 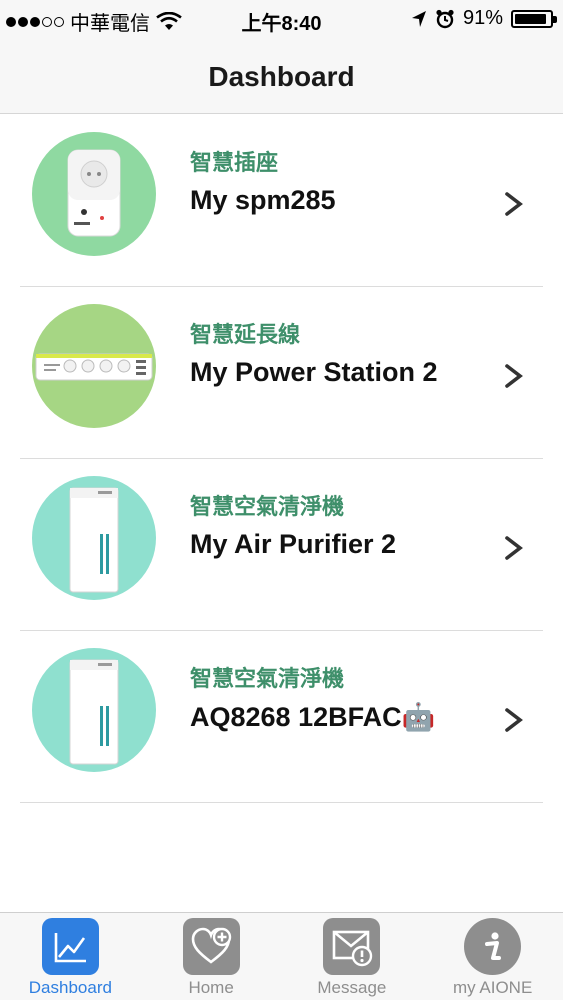 I want to click on tab-label: Home, so click(x=211, y=987).